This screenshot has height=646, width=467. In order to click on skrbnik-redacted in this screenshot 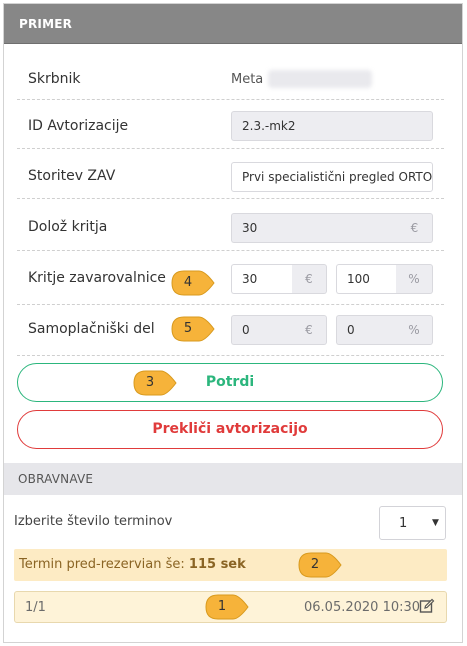, I will do `click(320, 79)`.